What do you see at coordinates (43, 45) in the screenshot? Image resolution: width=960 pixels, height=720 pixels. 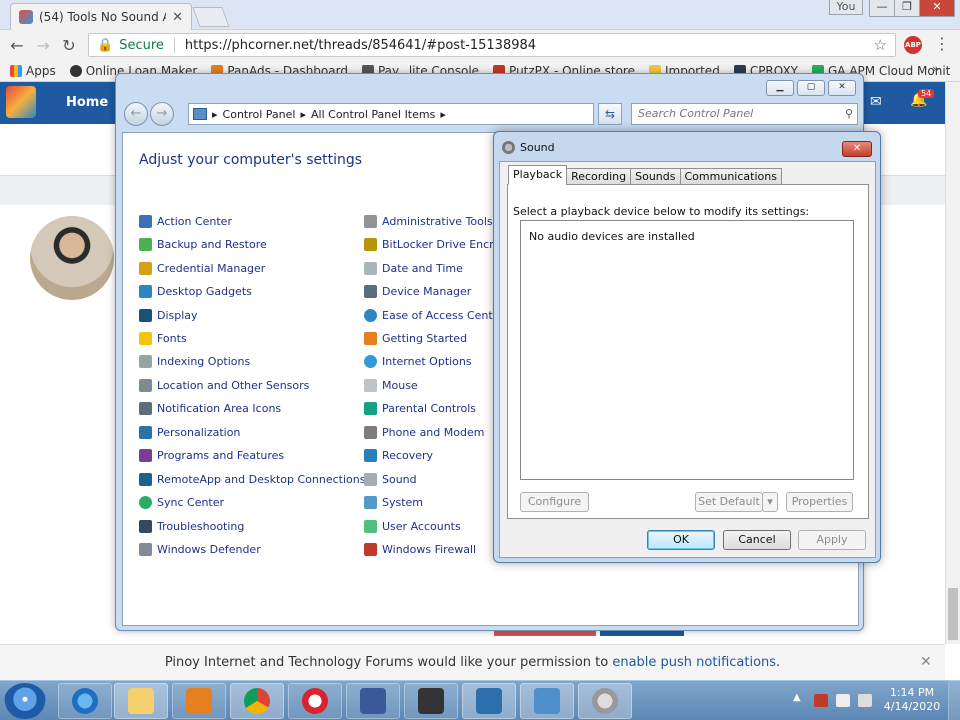 I see `arrow-right-icon: →` at bounding box center [43, 45].